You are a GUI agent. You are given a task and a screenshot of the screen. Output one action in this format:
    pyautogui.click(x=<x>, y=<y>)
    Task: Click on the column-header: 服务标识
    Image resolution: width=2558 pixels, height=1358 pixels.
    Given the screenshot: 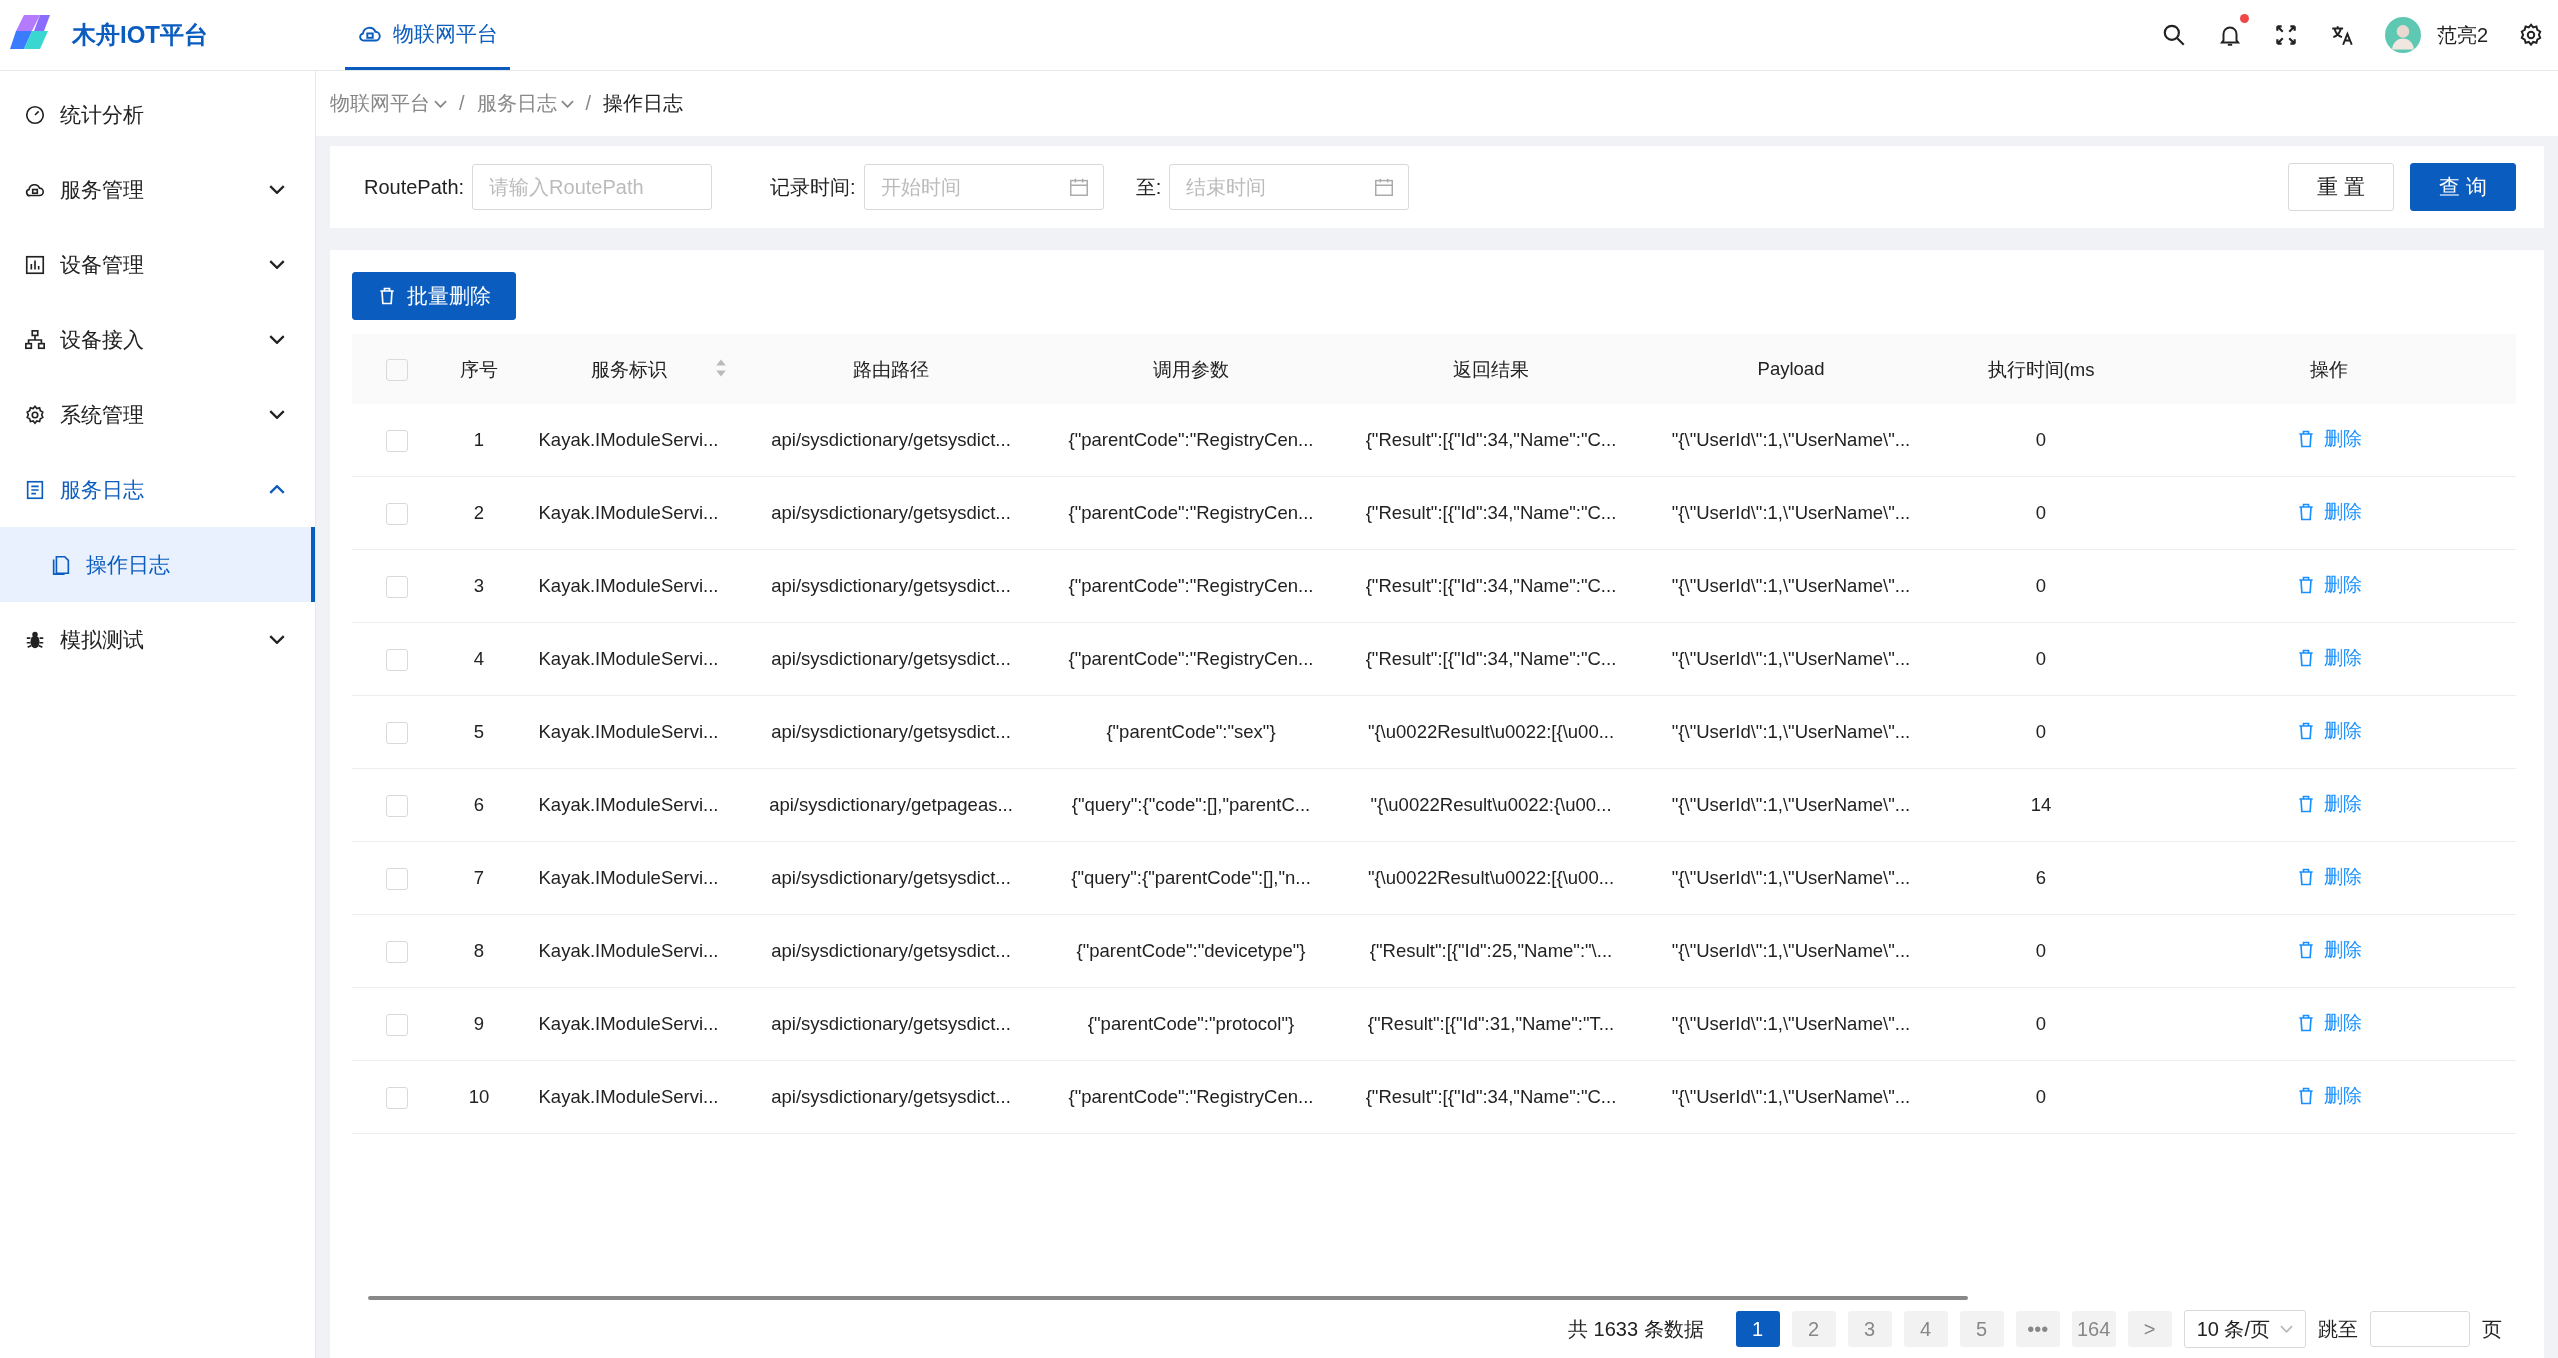 What is the action you would take?
    pyautogui.click(x=628, y=369)
    